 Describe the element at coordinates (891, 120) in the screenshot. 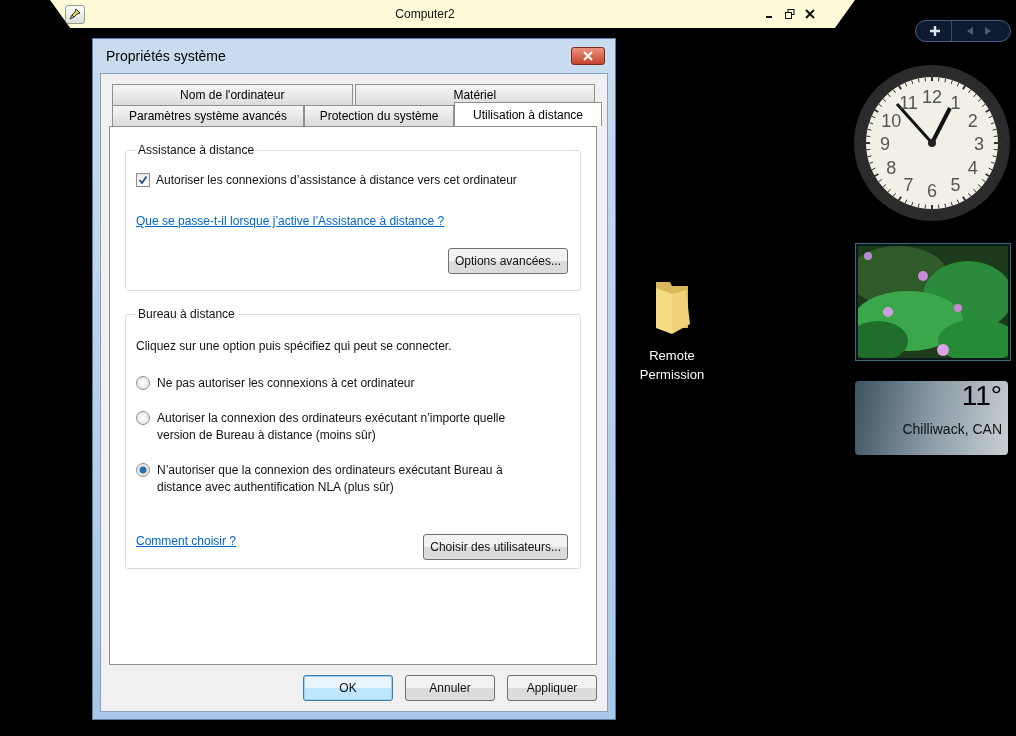

I see `clock-numeral: 10` at that location.